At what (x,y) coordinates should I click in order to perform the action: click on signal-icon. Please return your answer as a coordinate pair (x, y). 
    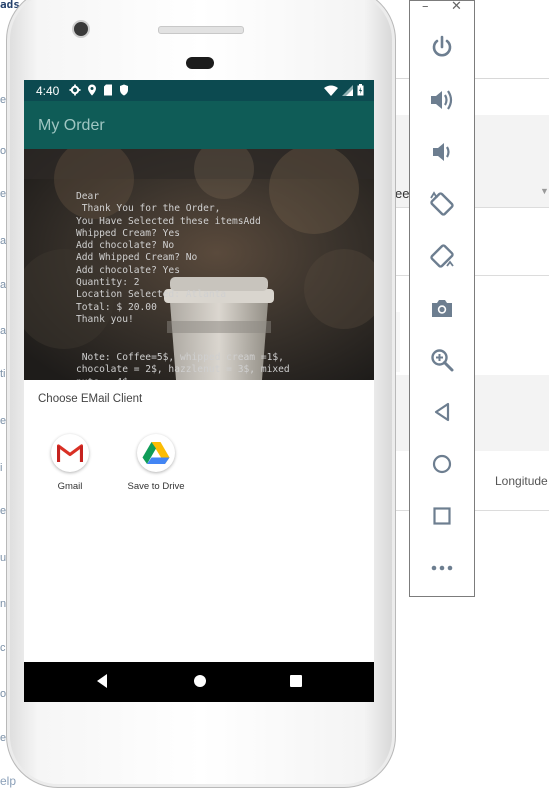
    Looking at the image, I should click on (347, 90).